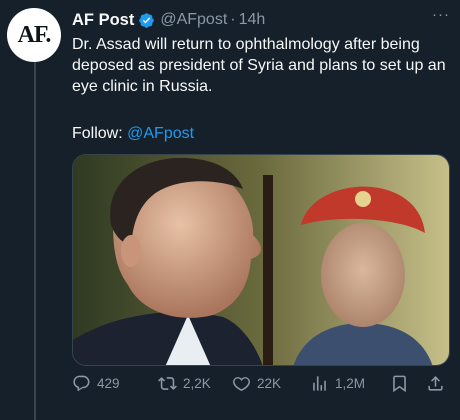 The height and width of the screenshot is (420, 460). What do you see at coordinates (147, 20) in the screenshot?
I see `verified-badge-icon` at bounding box center [147, 20].